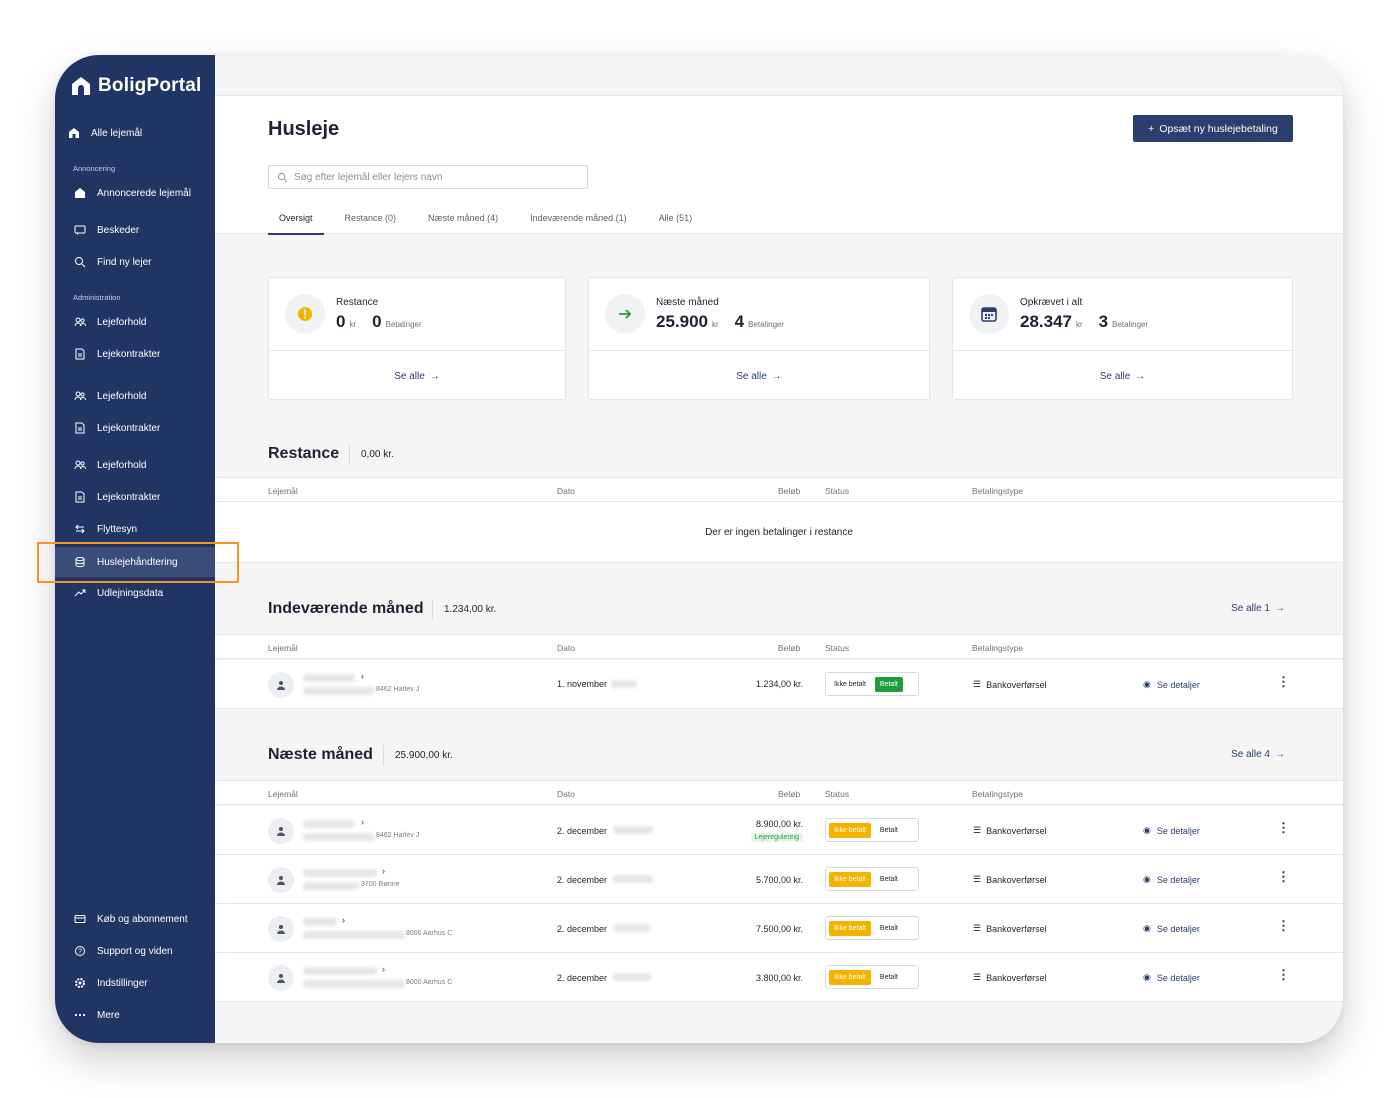  I want to click on current-see-all-link: Se alle 1 →, so click(1258, 608).